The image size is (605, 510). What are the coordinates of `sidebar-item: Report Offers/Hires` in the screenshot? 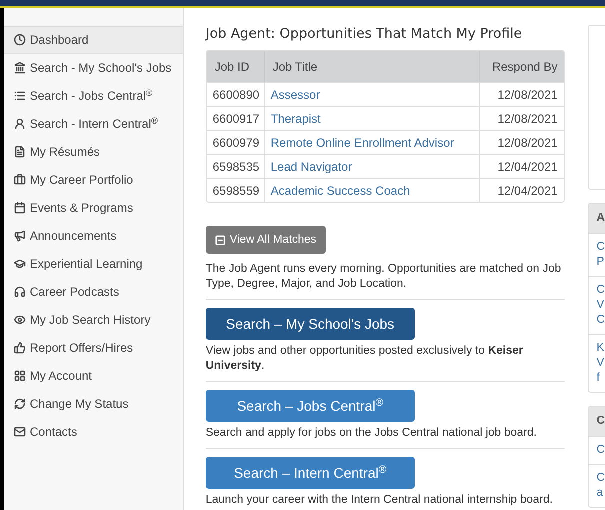 It's located at (93, 348).